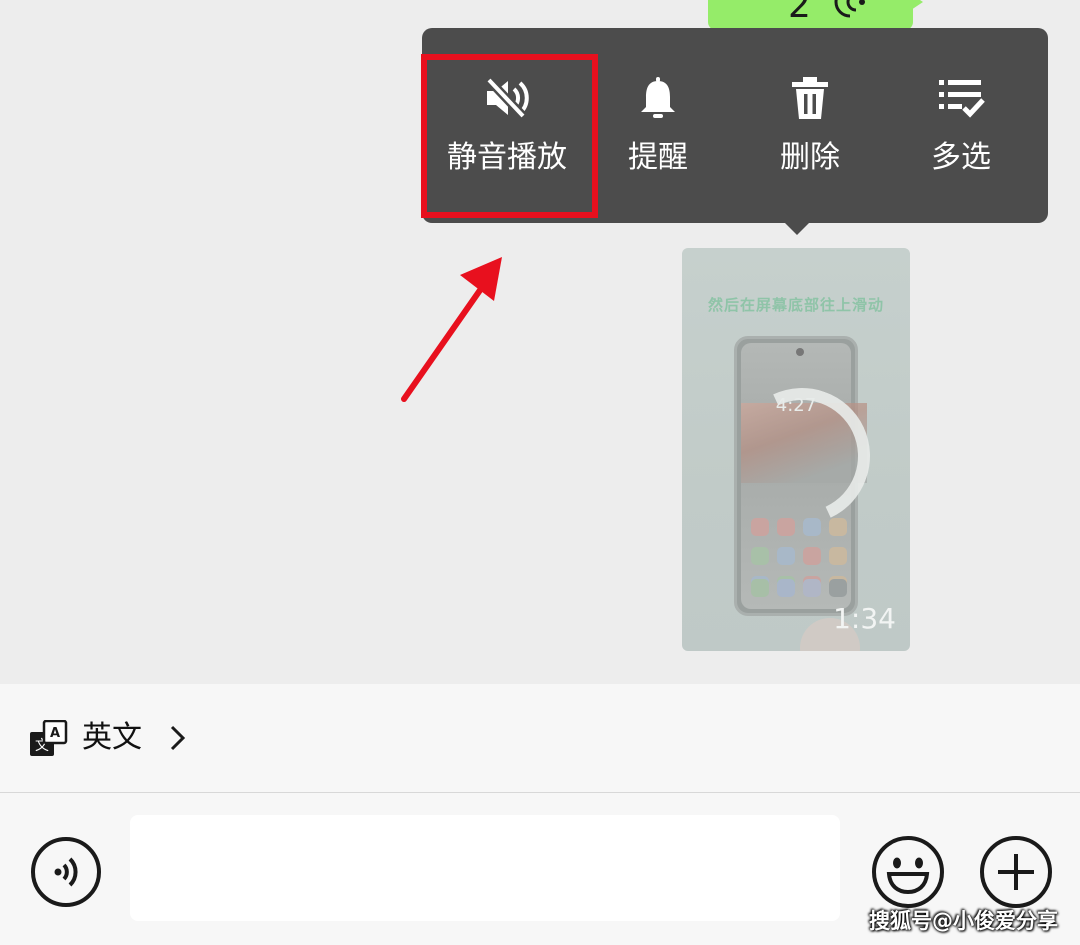  I want to click on emoji-button, so click(908, 872).